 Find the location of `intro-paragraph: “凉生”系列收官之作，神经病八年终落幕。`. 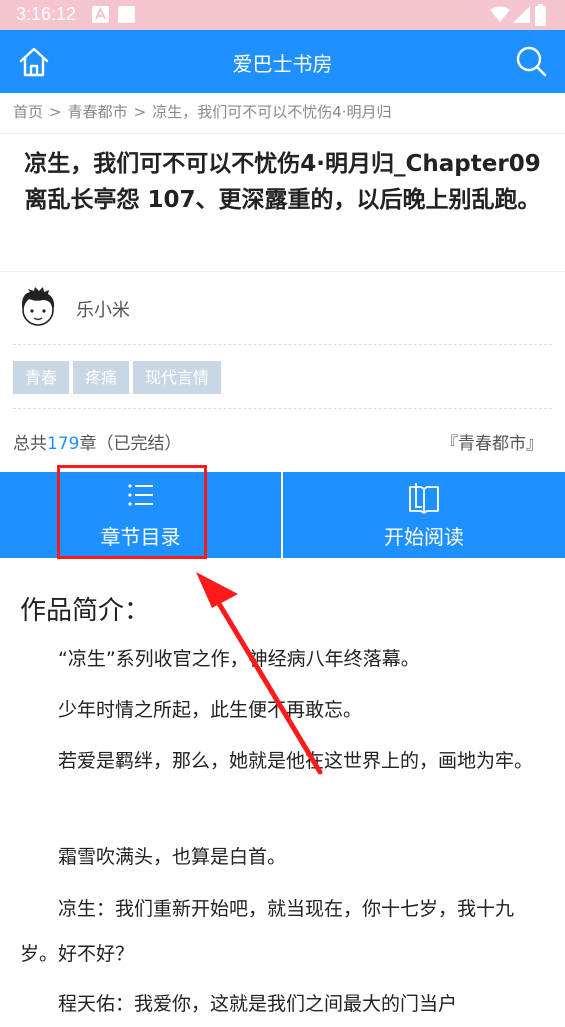

intro-paragraph: “凉生”系列收官之作，神经病八年终落幕。 is located at coordinates (239, 659).